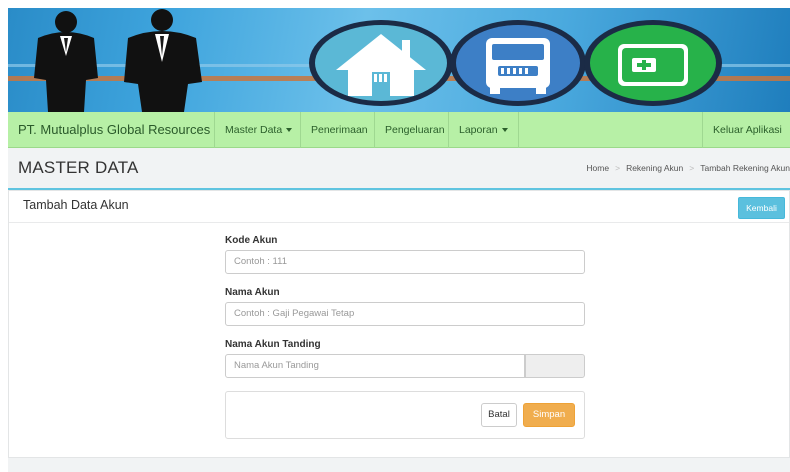 Image resolution: width=790 pixels, height=472 pixels. What do you see at coordinates (399, 207) in the screenshot?
I see `panel-header: Tambah Data Akun Kembali` at bounding box center [399, 207].